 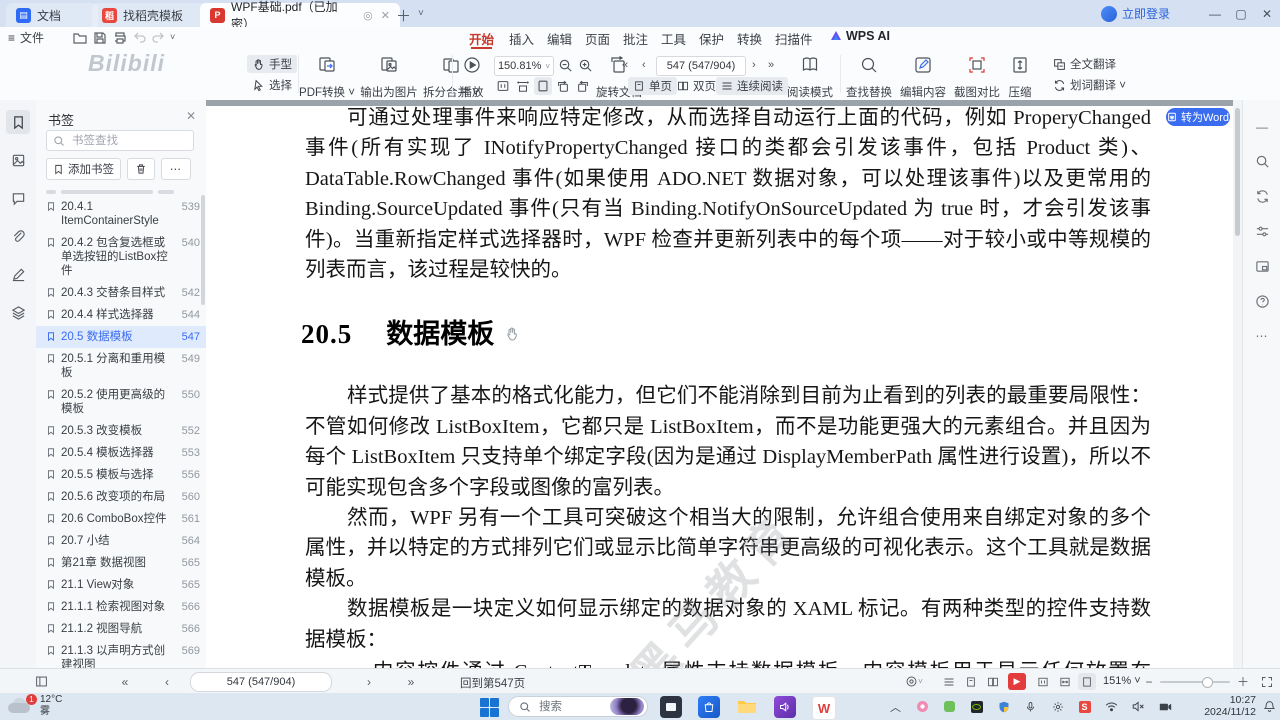 I want to click on signature-panel-icon, so click(x=18, y=274).